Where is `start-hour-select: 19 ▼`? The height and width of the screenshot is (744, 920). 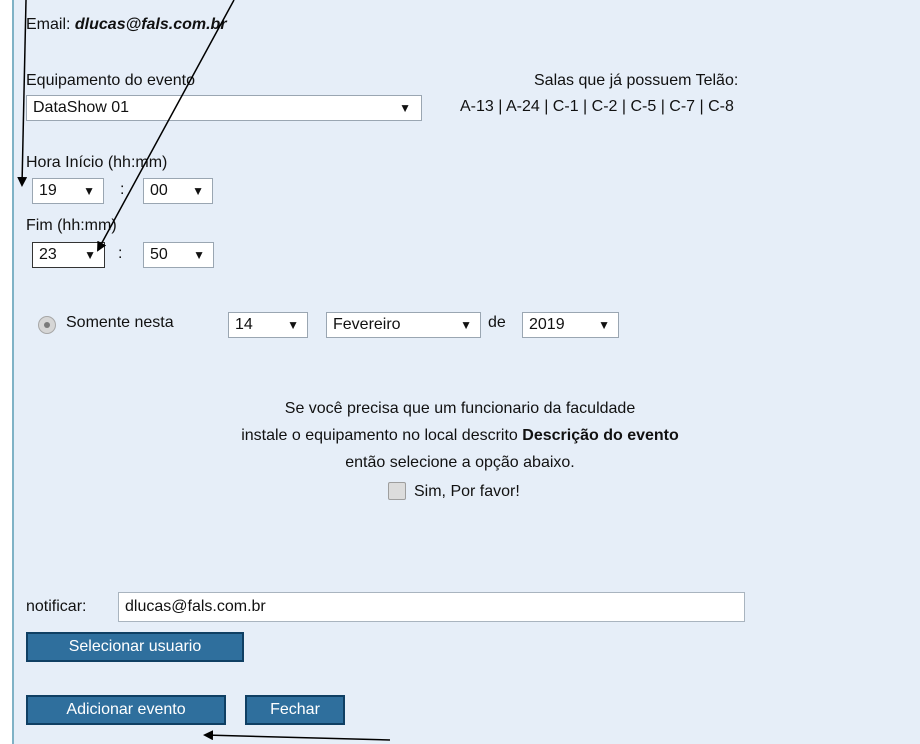
start-hour-select: 19 ▼ is located at coordinates (68, 191).